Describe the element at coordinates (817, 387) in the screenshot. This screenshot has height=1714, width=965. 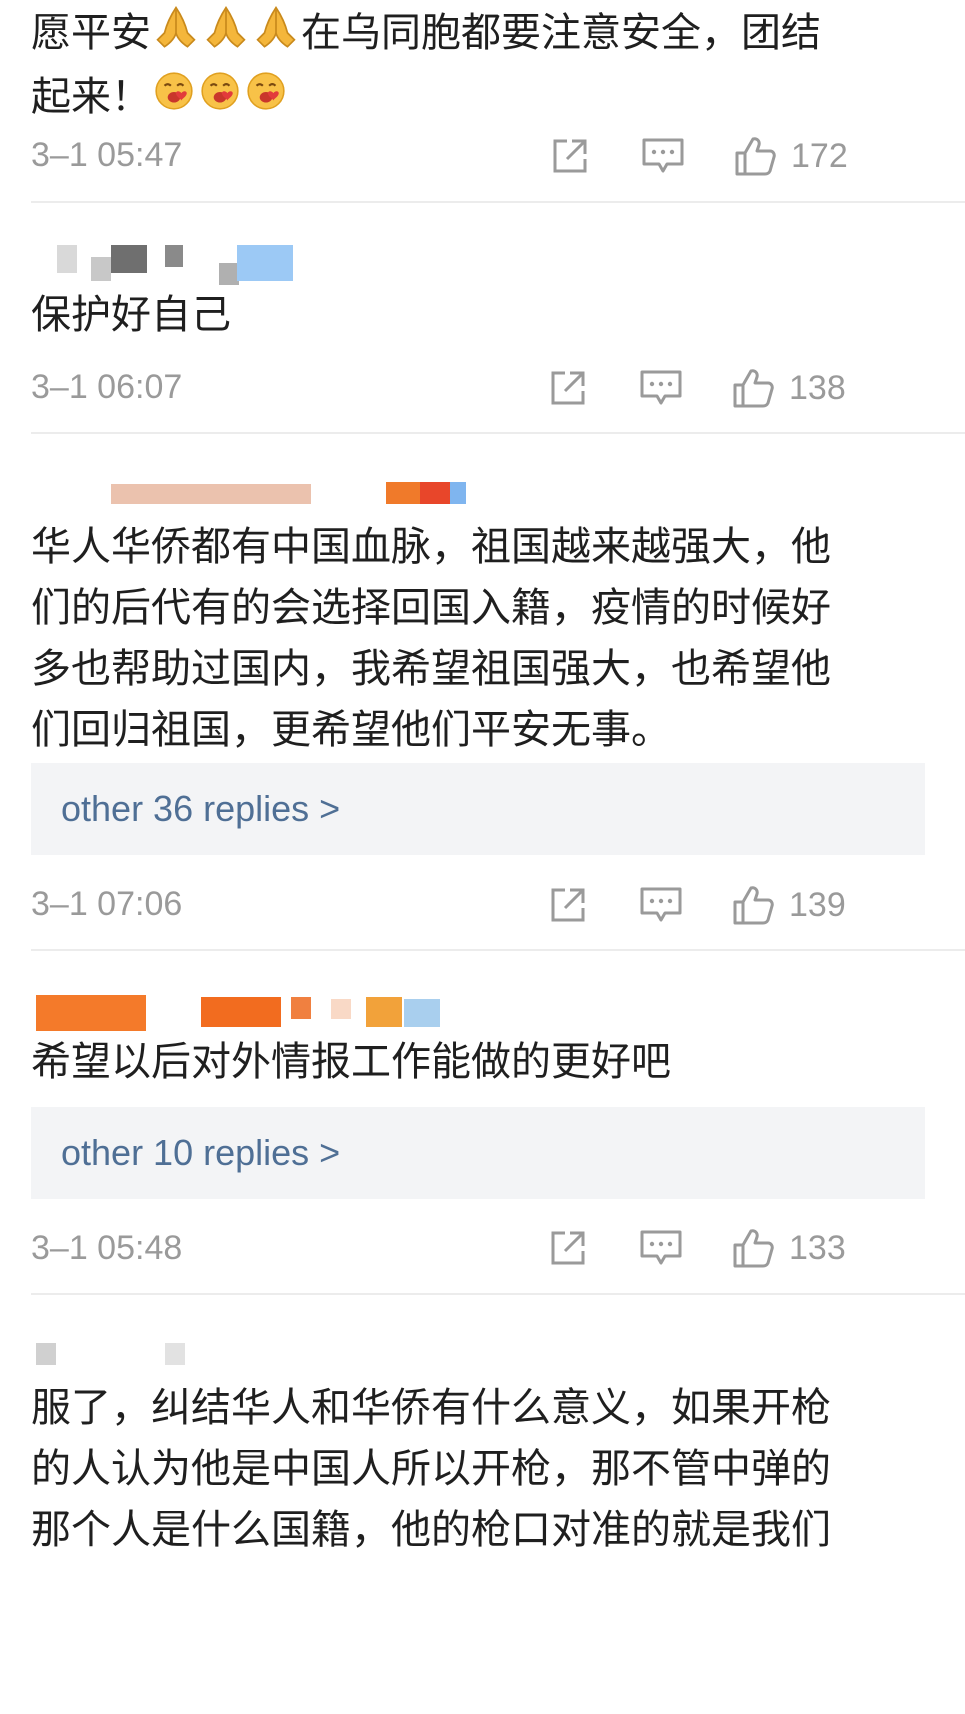
I see `like-count: 138` at that location.